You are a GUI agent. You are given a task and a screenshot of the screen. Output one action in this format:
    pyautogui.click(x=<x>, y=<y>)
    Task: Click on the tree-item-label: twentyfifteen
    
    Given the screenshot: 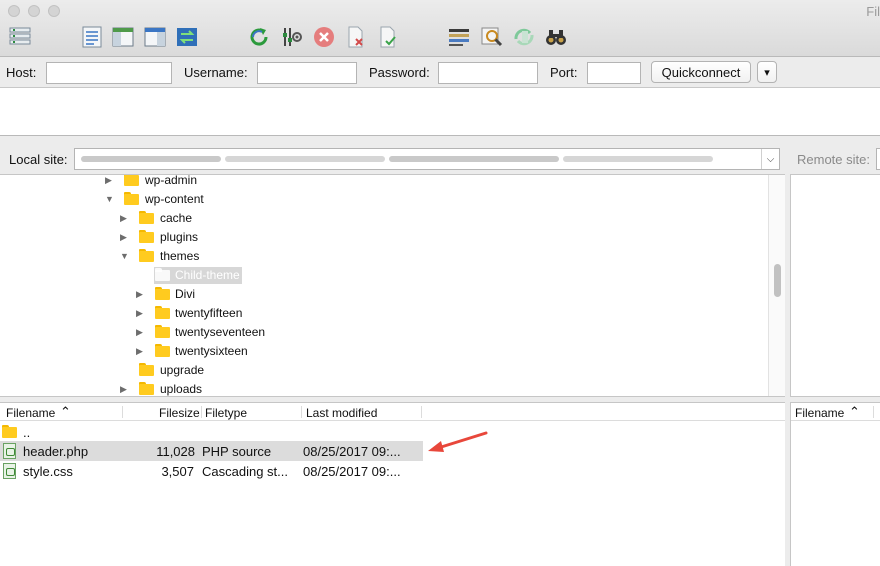 What is the action you would take?
    pyautogui.click(x=209, y=313)
    